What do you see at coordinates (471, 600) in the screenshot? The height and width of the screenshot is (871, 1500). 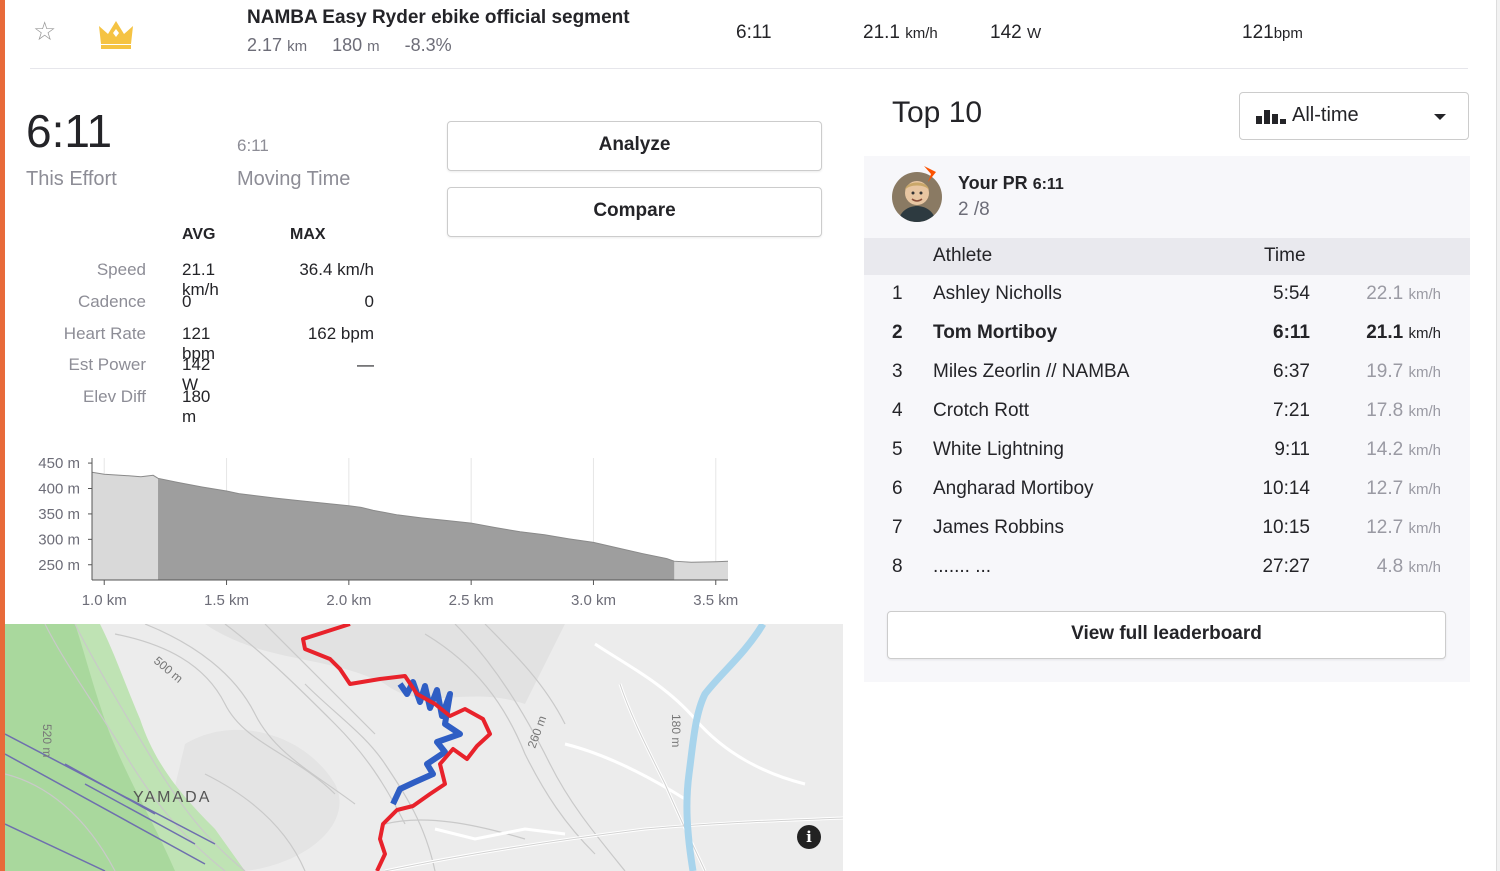 I see `x-tick-label: 2.5 km` at bounding box center [471, 600].